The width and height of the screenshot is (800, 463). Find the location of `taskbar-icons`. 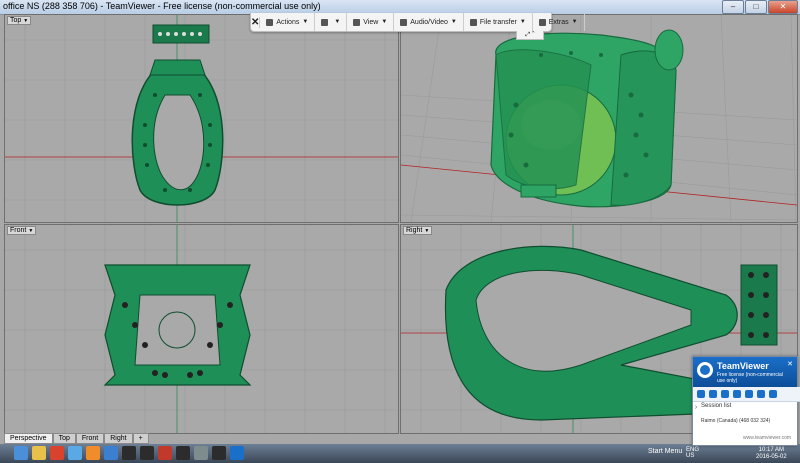

taskbar-icons is located at coordinates (129, 453).